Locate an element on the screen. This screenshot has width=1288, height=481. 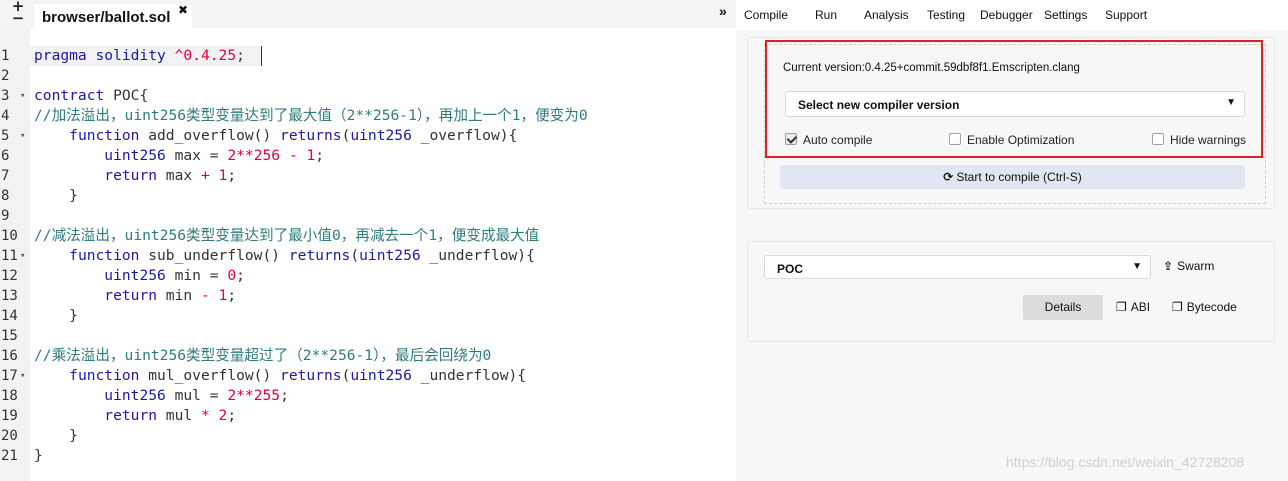
line-number: 3 ▾ is located at coordinates (13, 96).